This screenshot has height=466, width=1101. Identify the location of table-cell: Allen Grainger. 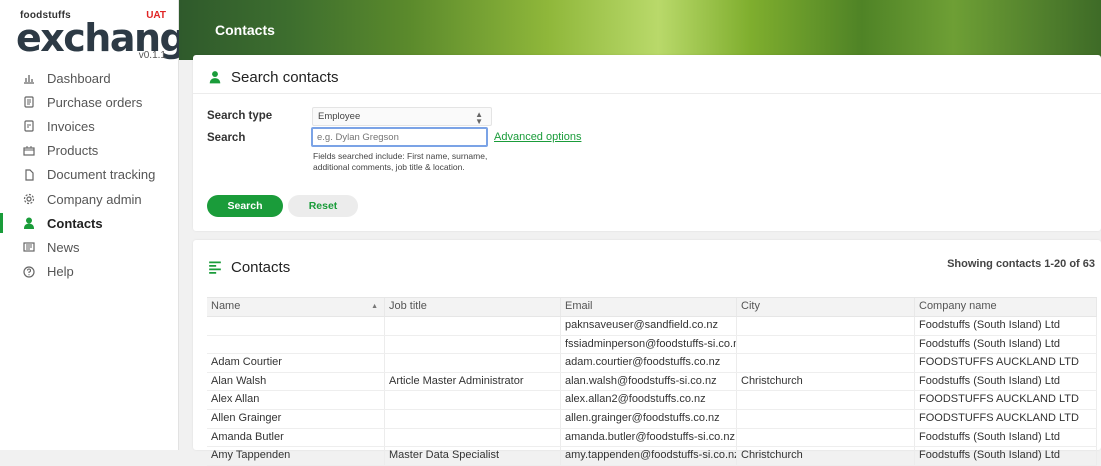
(296, 418).